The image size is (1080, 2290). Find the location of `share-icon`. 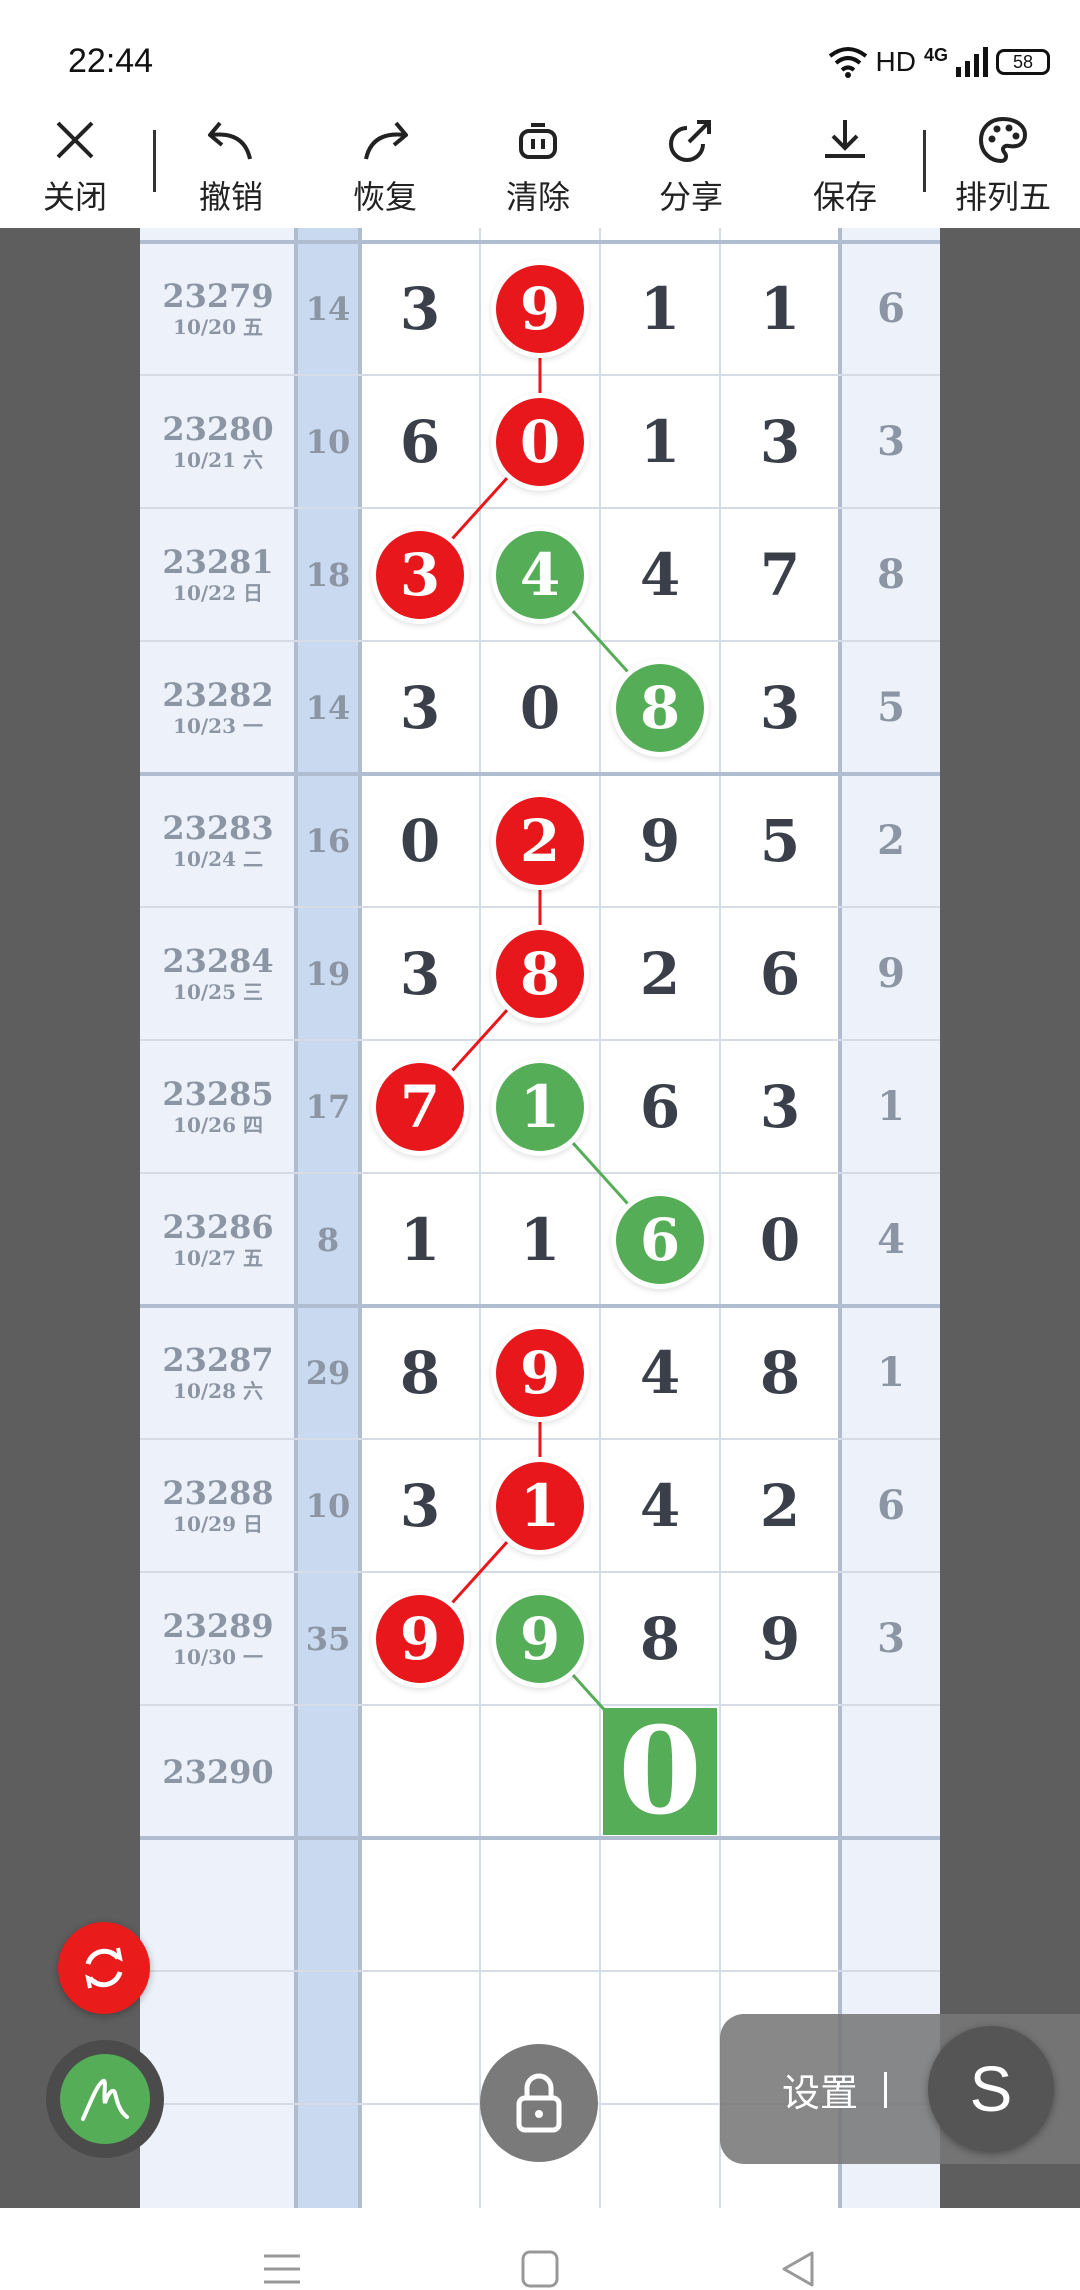

share-icon is located at coordinates (690, 141).